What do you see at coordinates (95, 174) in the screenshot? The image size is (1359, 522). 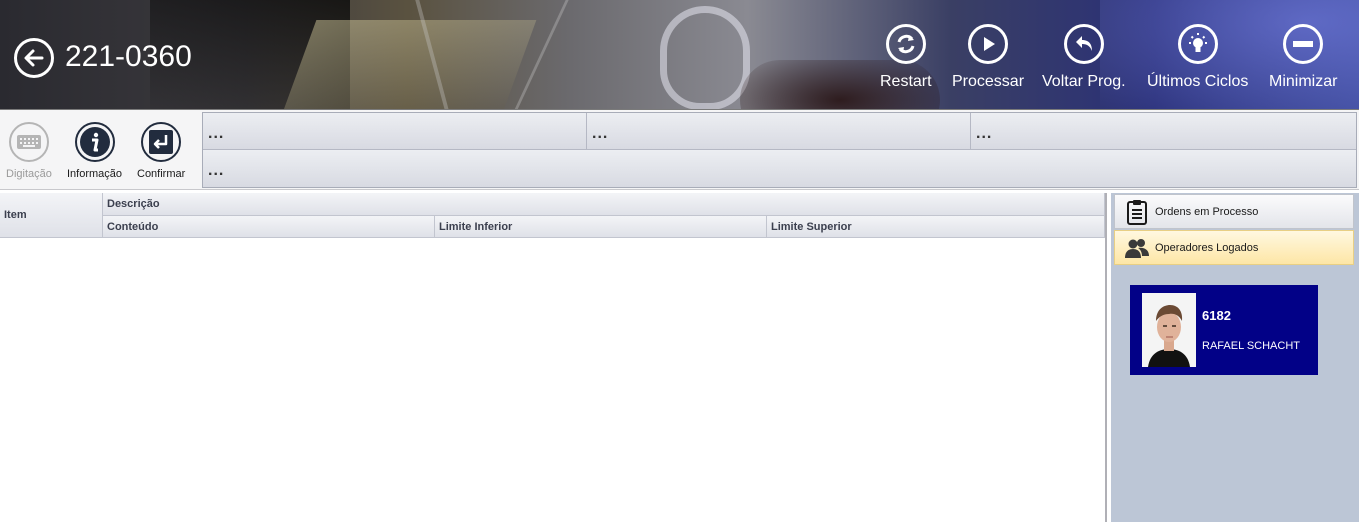 I see `informacao-label: Informação` at bounding box center [95, 174].